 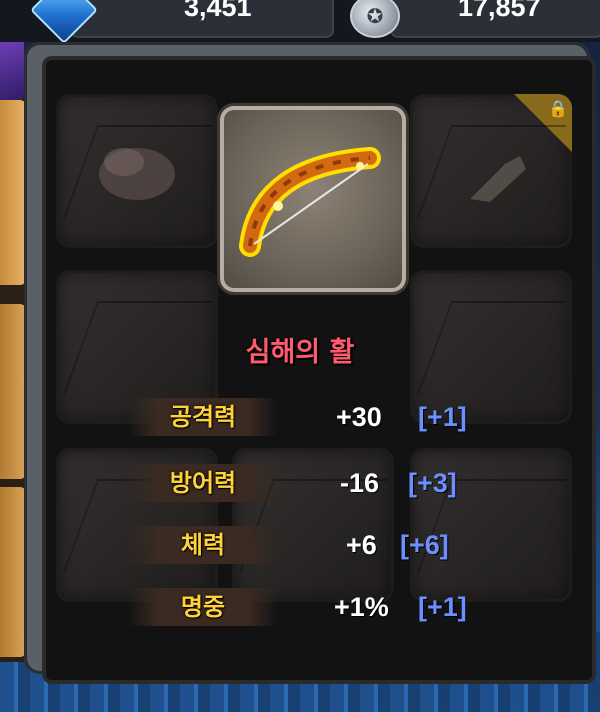 What do you see at coordinates (203, 483) in the screenshot?
I see `stat-label-defense: 방어력` at bounding box center [203, 483].